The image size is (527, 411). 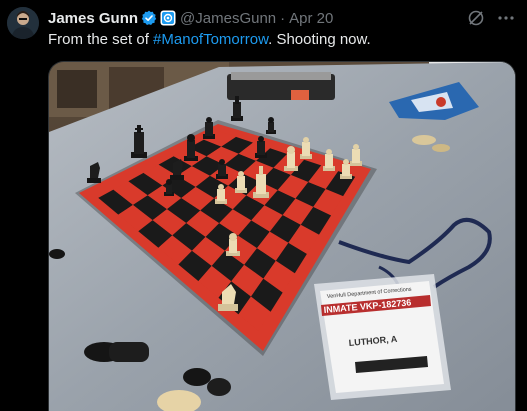 I want to click on grok-icon, so click(x=476, y=20).